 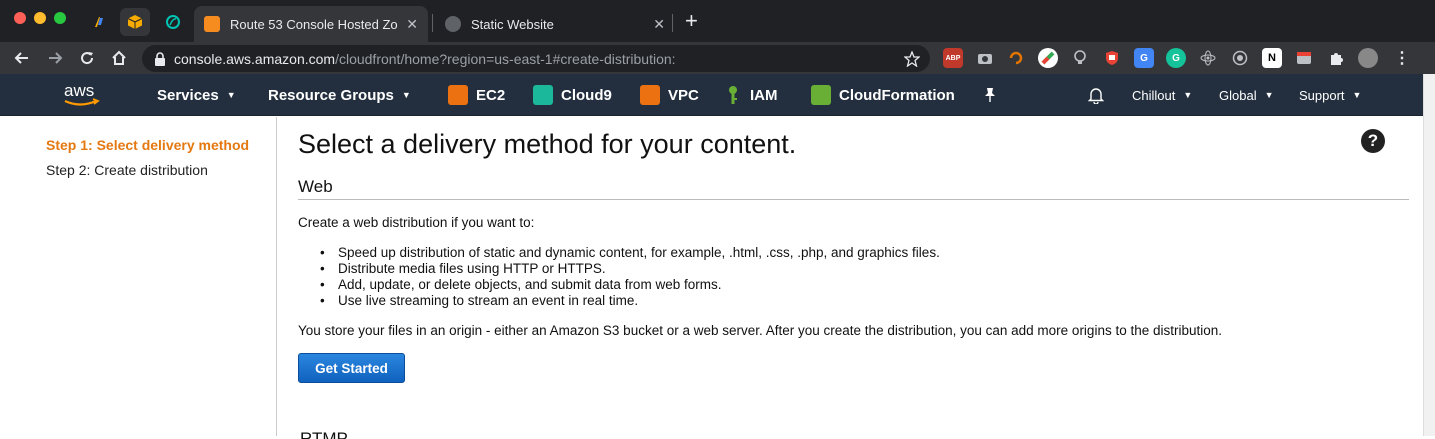 I want to click on cloud9-icon, so click(x=543, y=95).